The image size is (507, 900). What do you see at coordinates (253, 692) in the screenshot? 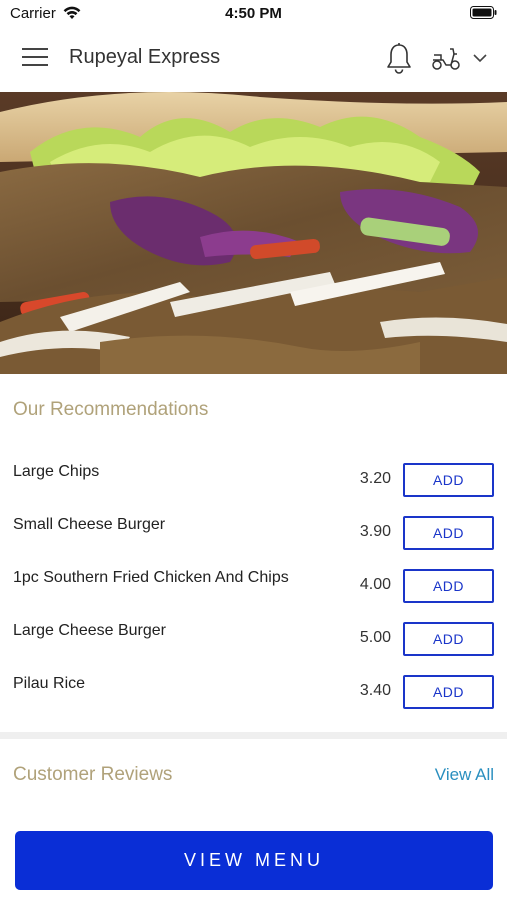
I see `list-item: Pilau Rice 3.40 ADD` at bounding box center [253, 692].